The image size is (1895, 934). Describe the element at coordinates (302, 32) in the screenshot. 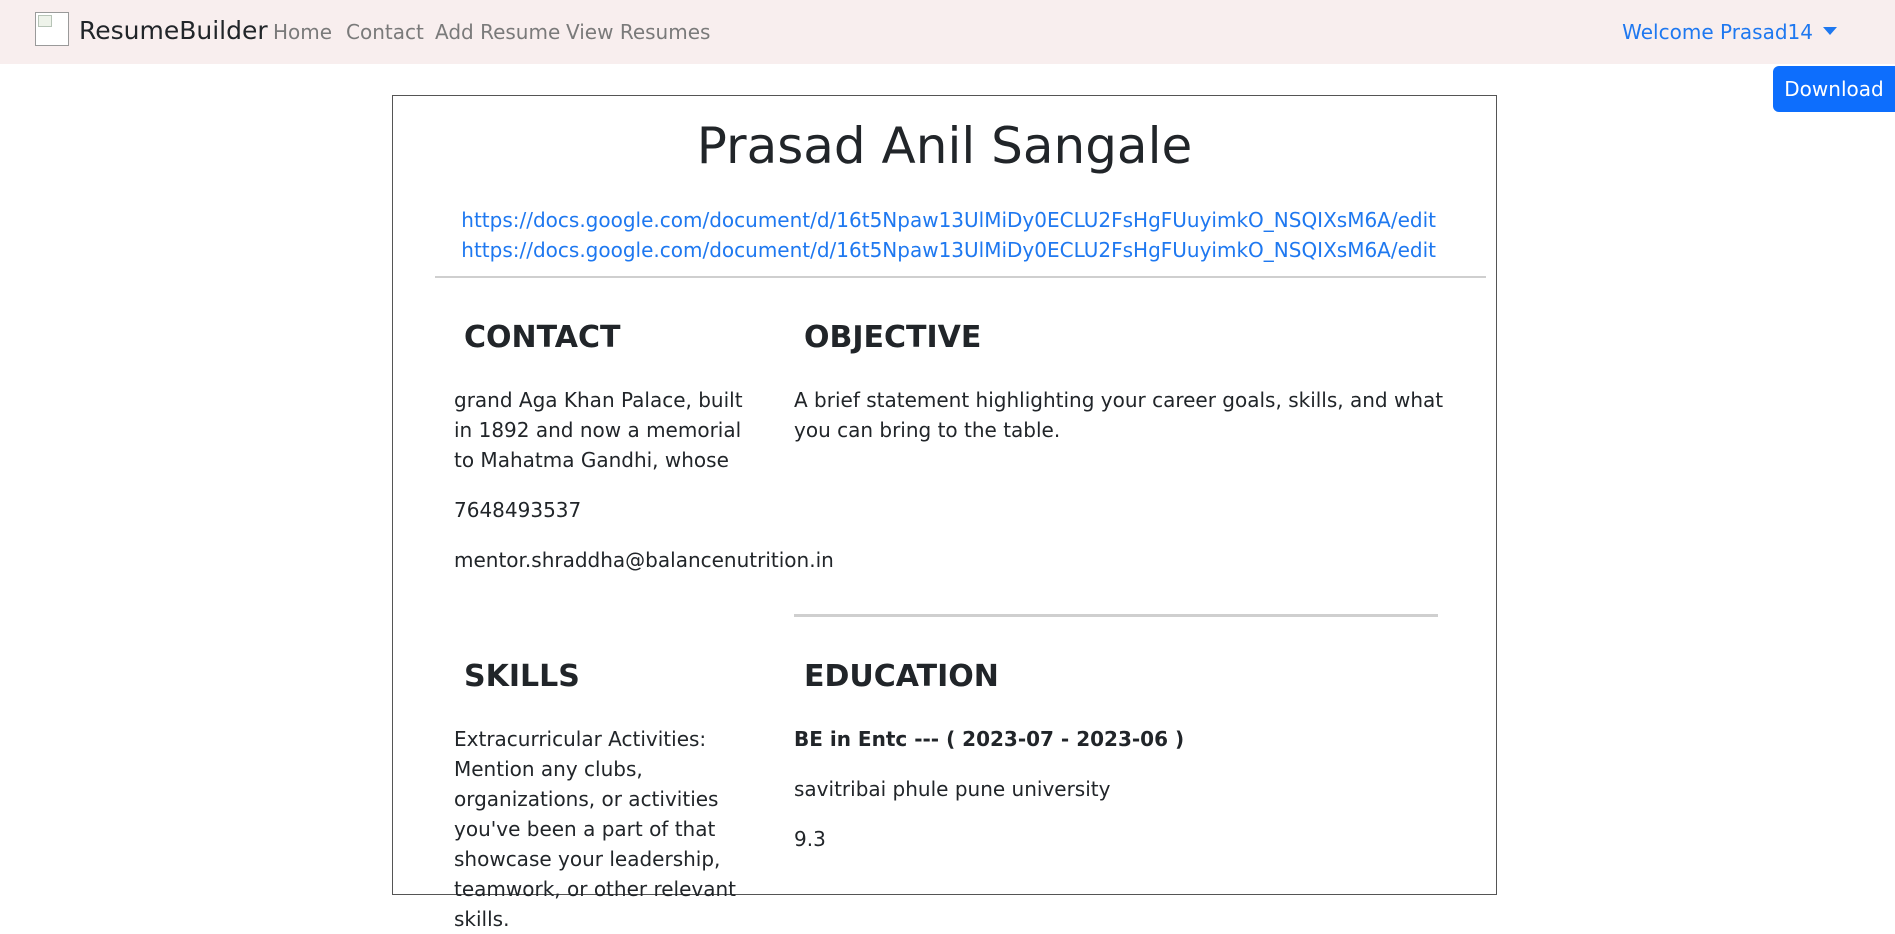

I see `nav-link-home: Home` at that location.